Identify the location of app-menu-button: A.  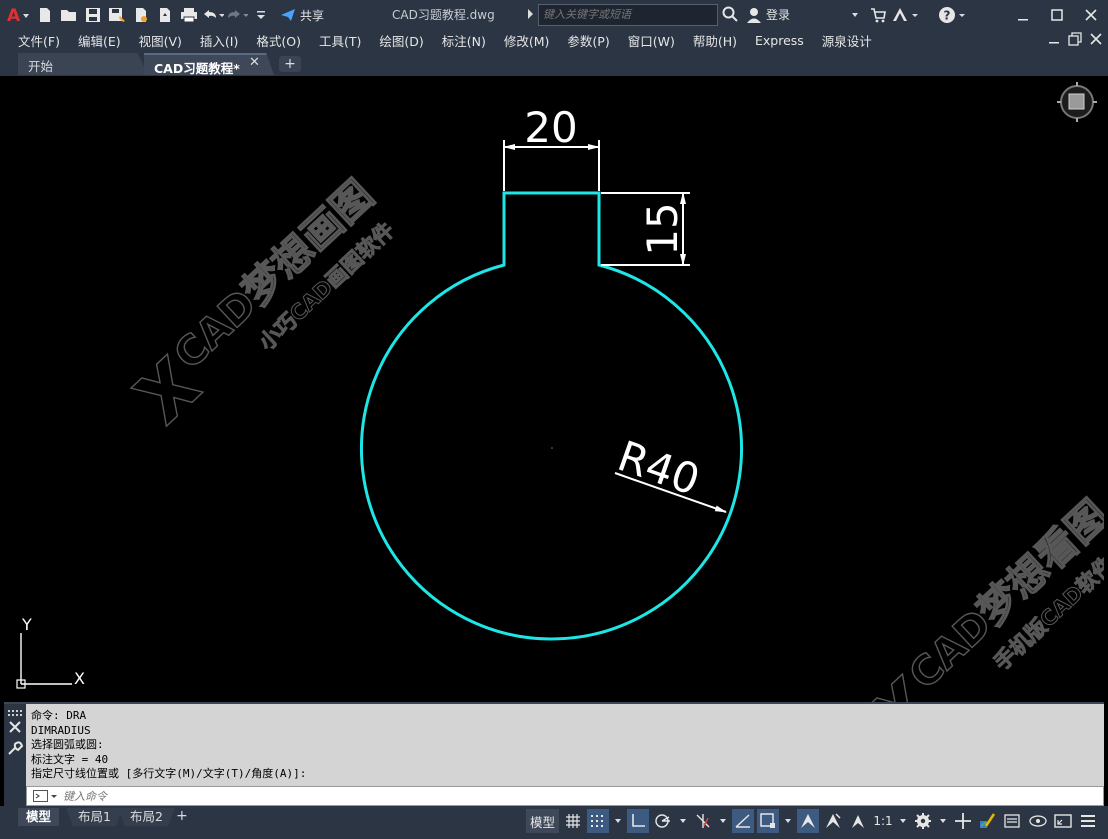
(17, 15).